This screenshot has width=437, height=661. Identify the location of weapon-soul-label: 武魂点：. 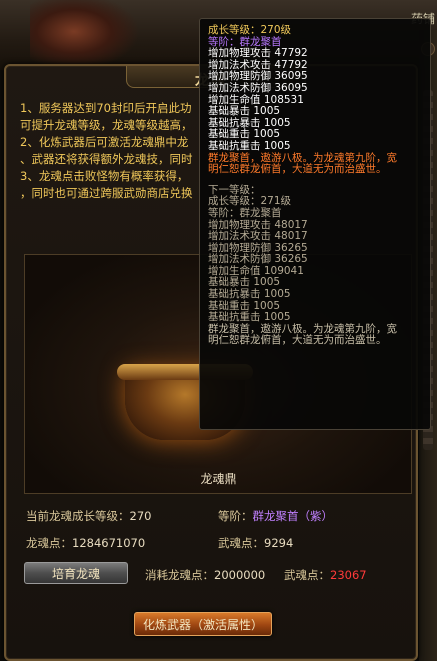
(241, 543).